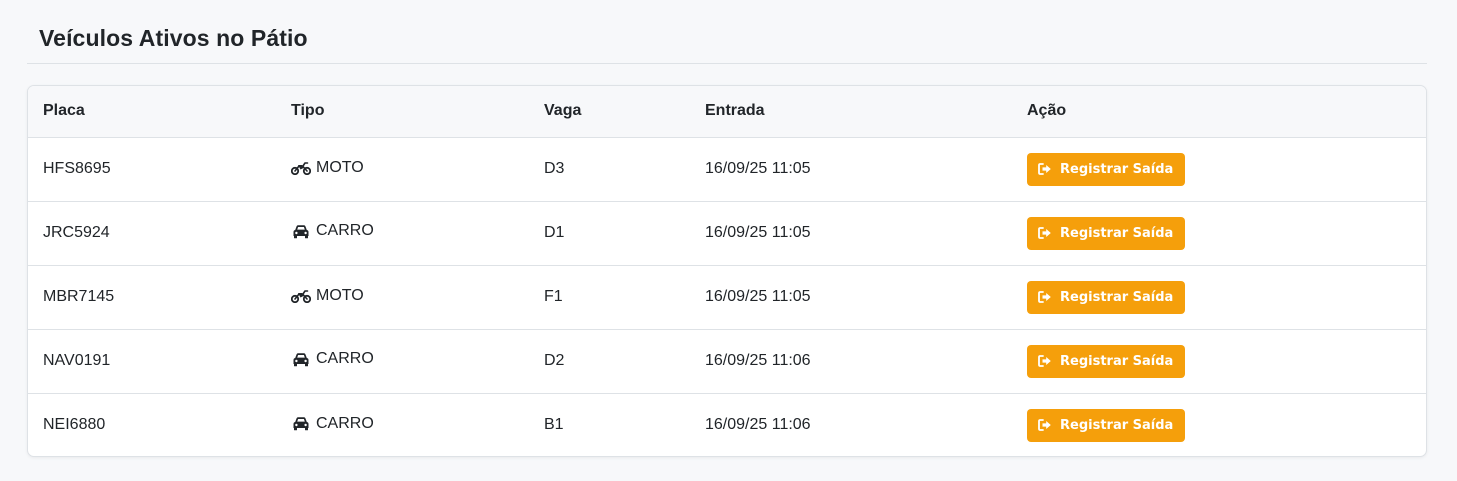  What do you see at coordinates (727, 32) in the screenshot?
I see `page-header: Veículos Ativos no Pátio` at bounding box center [727, 32].